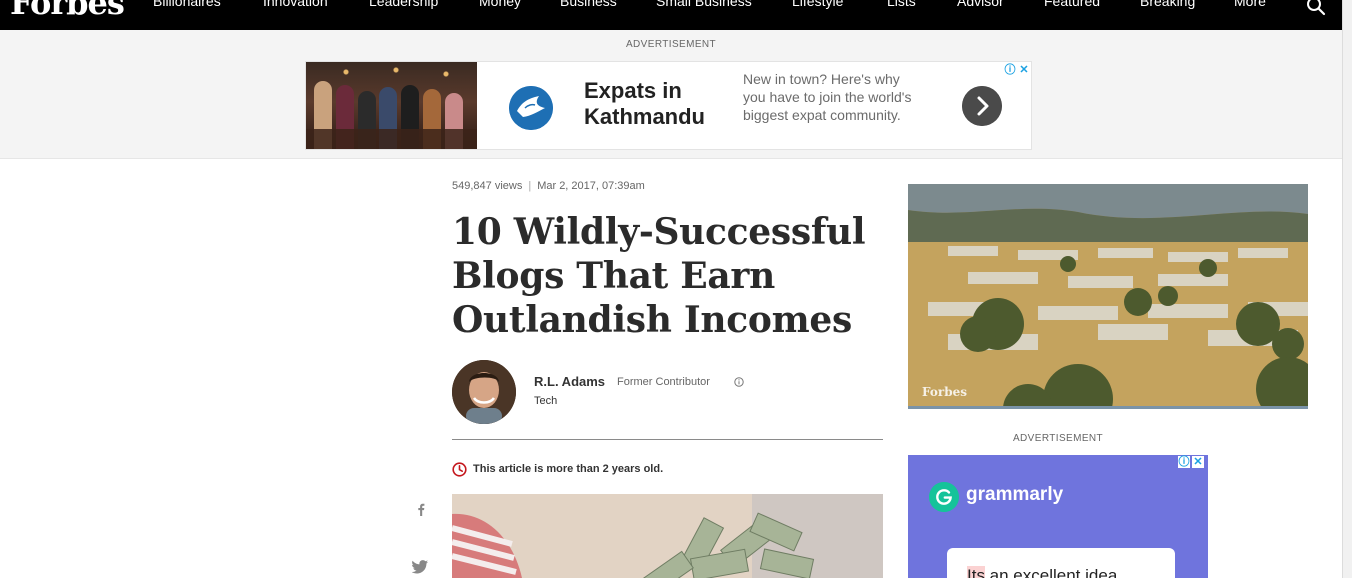 This screenshot has height=578, width=1352. I want to click on nav-item-leadership: Leadership, so click(403, 4).